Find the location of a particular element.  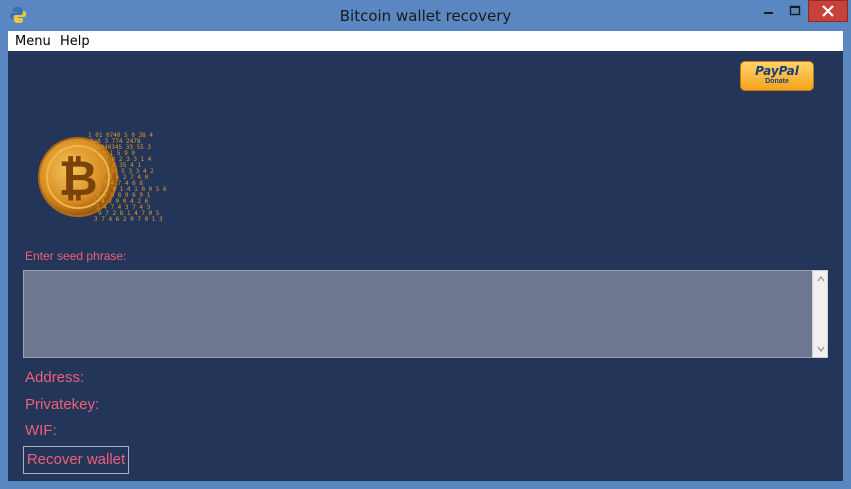

minimize-button is located at coordinates (768, 11).